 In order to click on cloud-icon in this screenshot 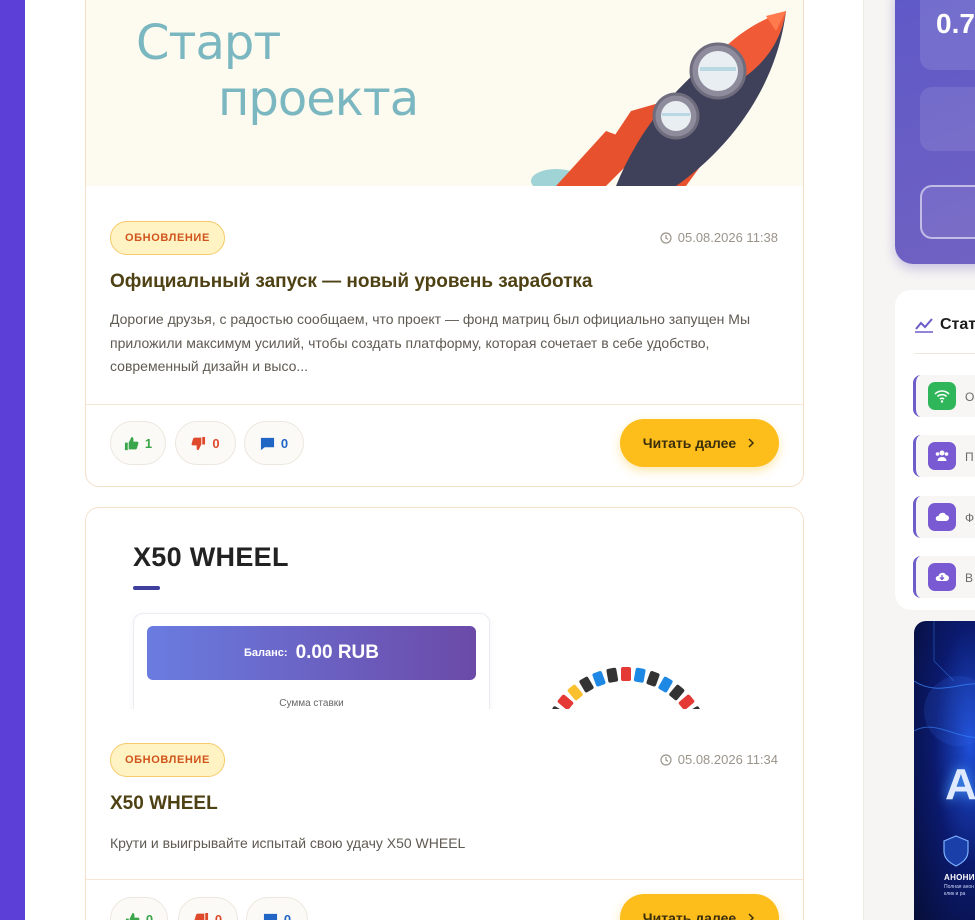, I will do `click(942, 517)`.